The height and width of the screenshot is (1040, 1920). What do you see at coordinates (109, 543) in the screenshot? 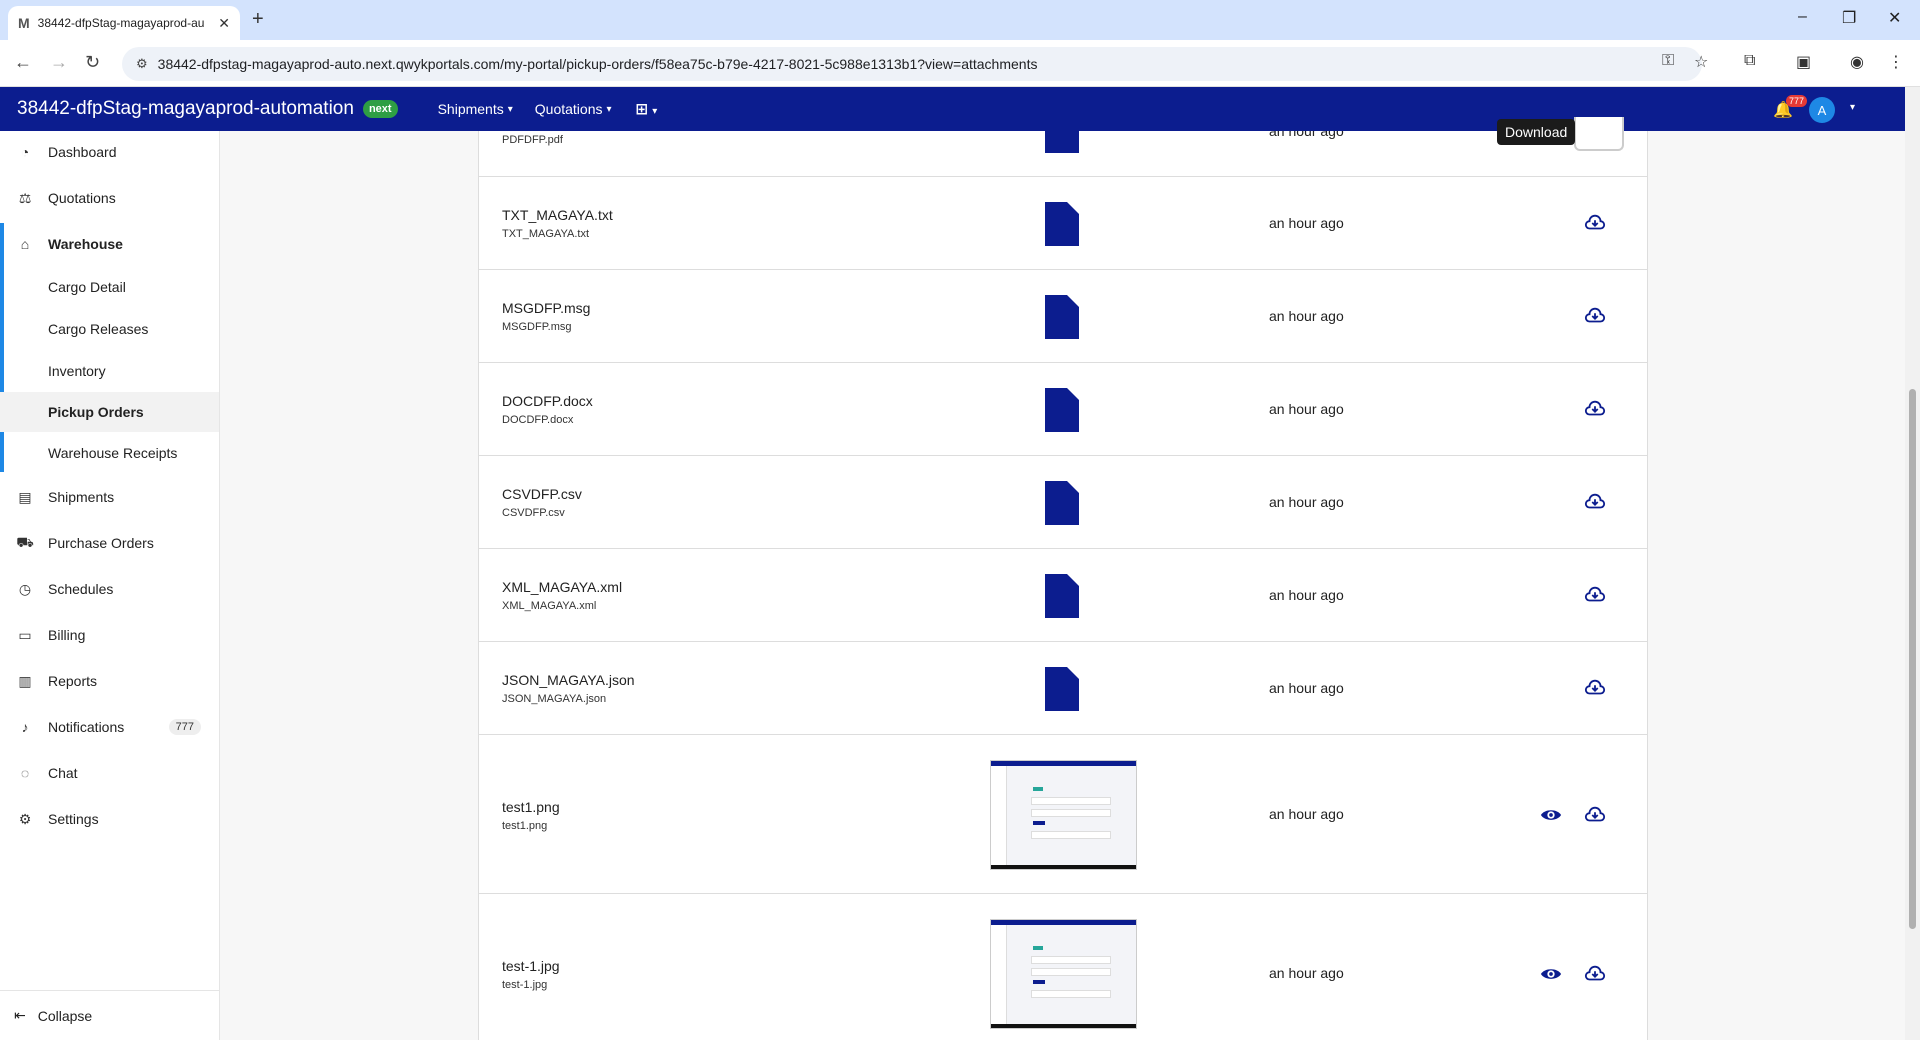
I see `sidebar-item-purchase-orders: ⛟ Purchase Orders` at bounding box center [109, 543].